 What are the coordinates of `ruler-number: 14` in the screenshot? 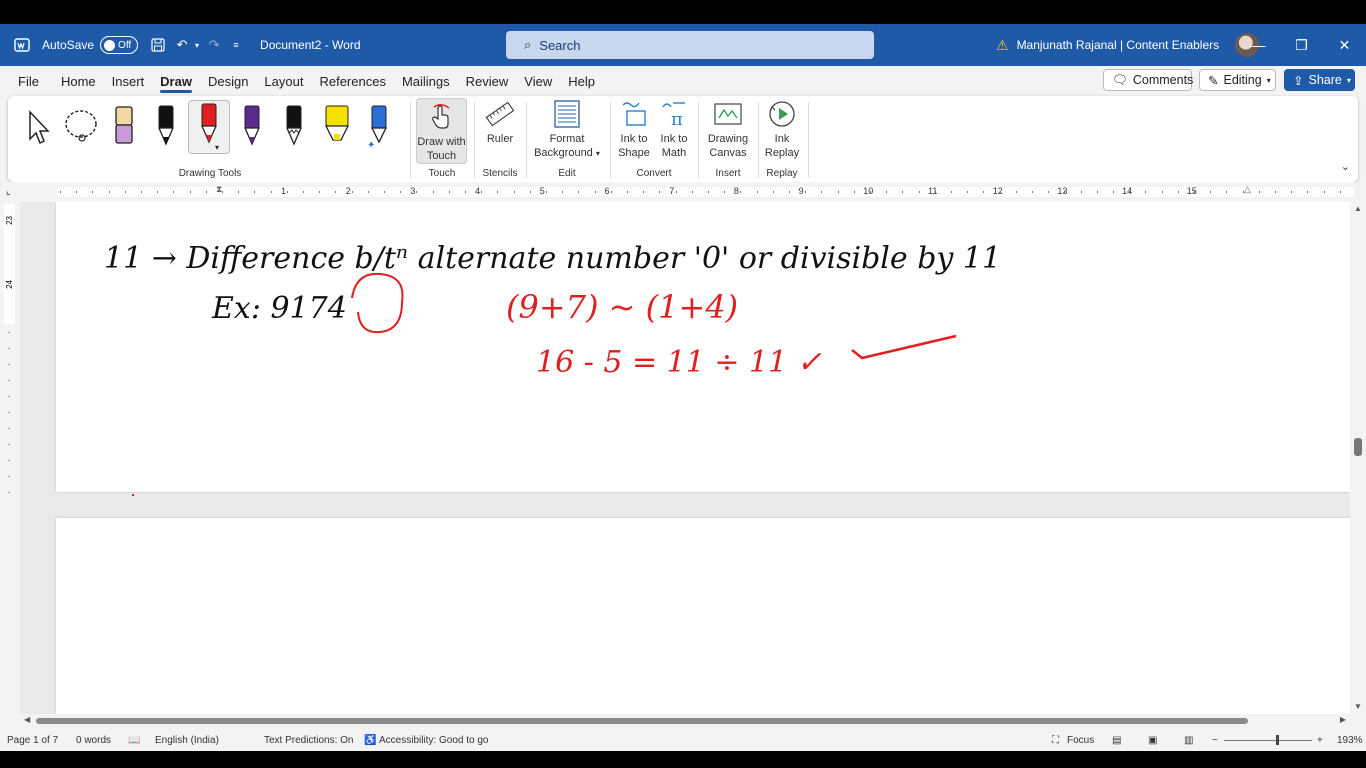 It's located at (1127, 191).